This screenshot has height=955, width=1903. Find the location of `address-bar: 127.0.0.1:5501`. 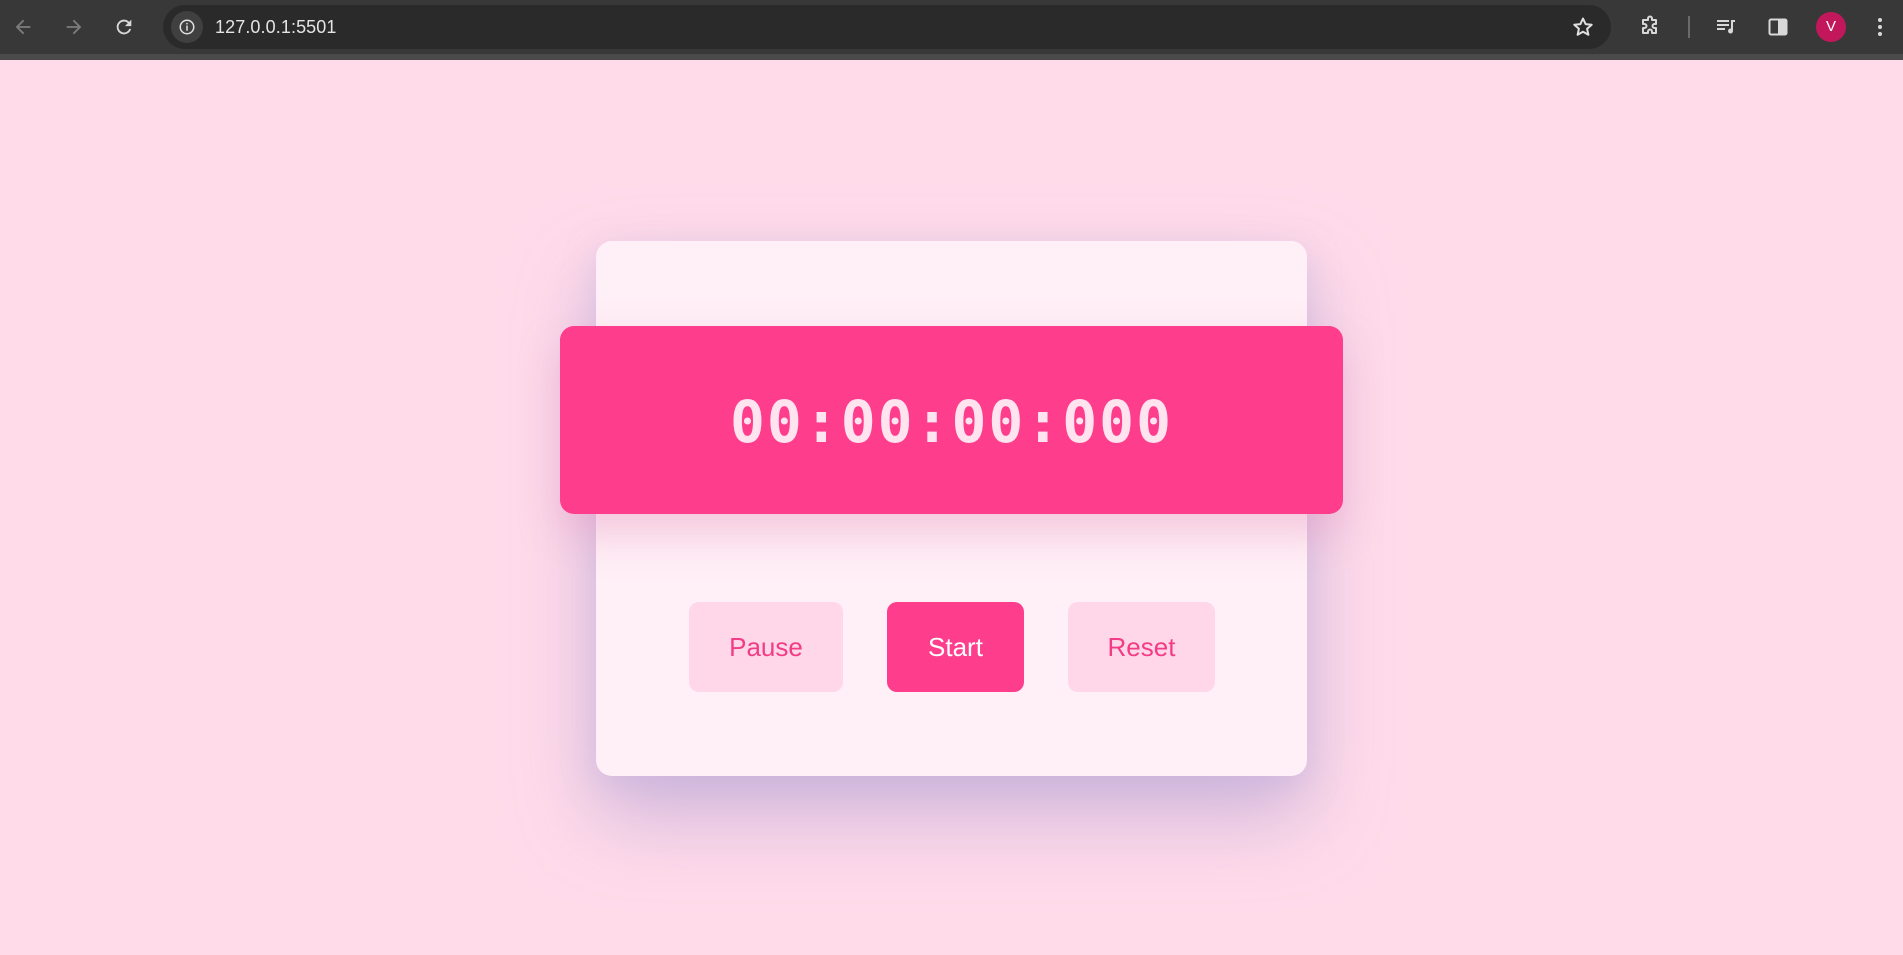

address-bar: 127.0.0.1:5501 is located at coordinates (887, 27).